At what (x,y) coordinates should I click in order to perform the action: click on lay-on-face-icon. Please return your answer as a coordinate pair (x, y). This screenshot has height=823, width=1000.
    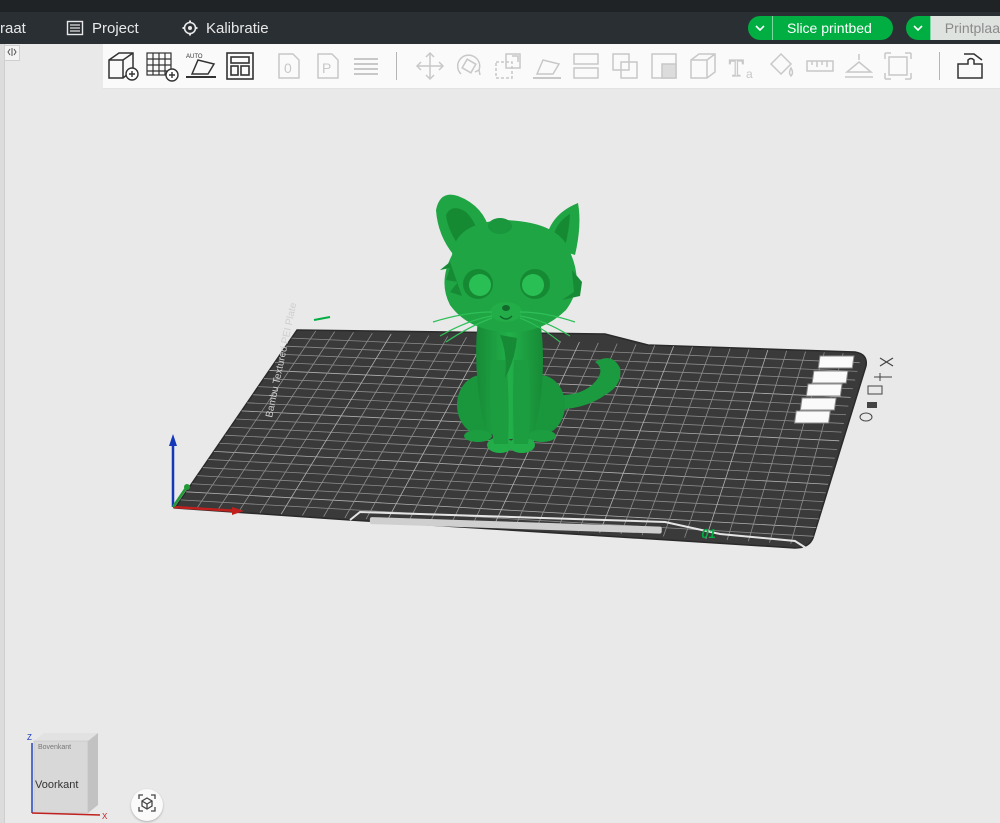
    Looking at the image, I should click on (547, 66).